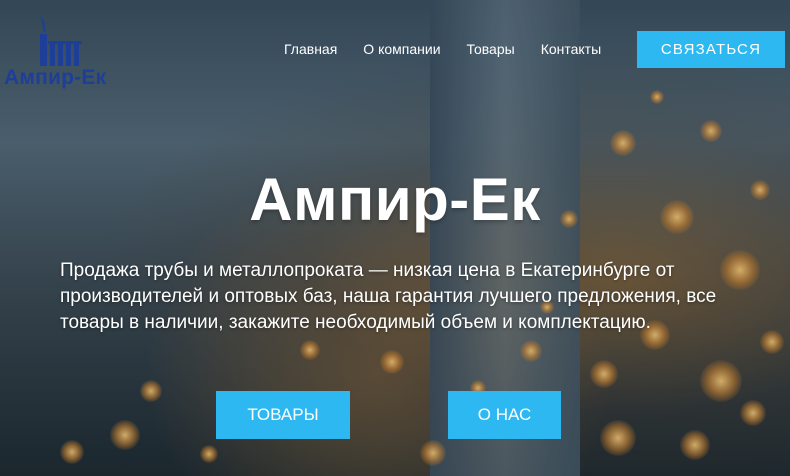  What do you see at coordinates (55, 78) in the screenshot?
I see `brand-name: Ампир-Ек` at bounding box center [55, 78].